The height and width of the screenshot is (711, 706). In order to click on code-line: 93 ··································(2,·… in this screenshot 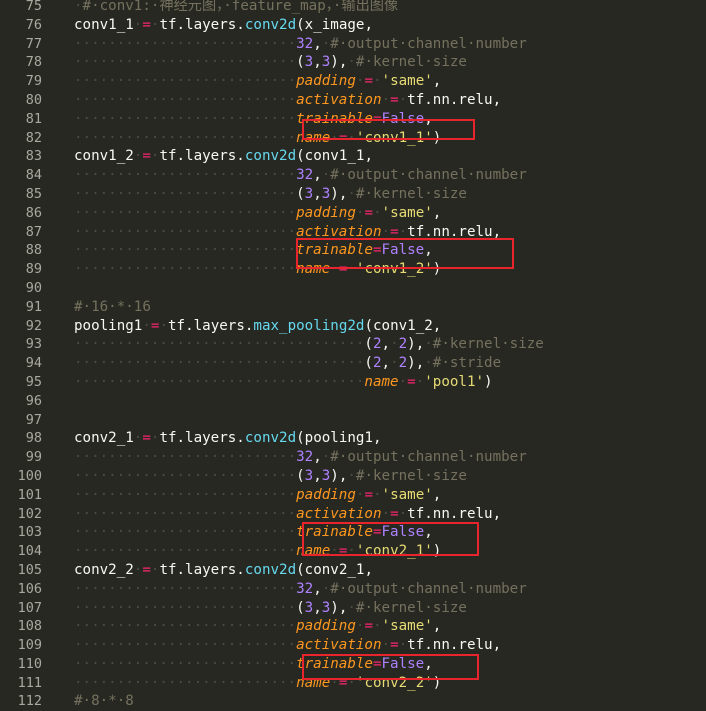, I will do `click(353, 344)`.